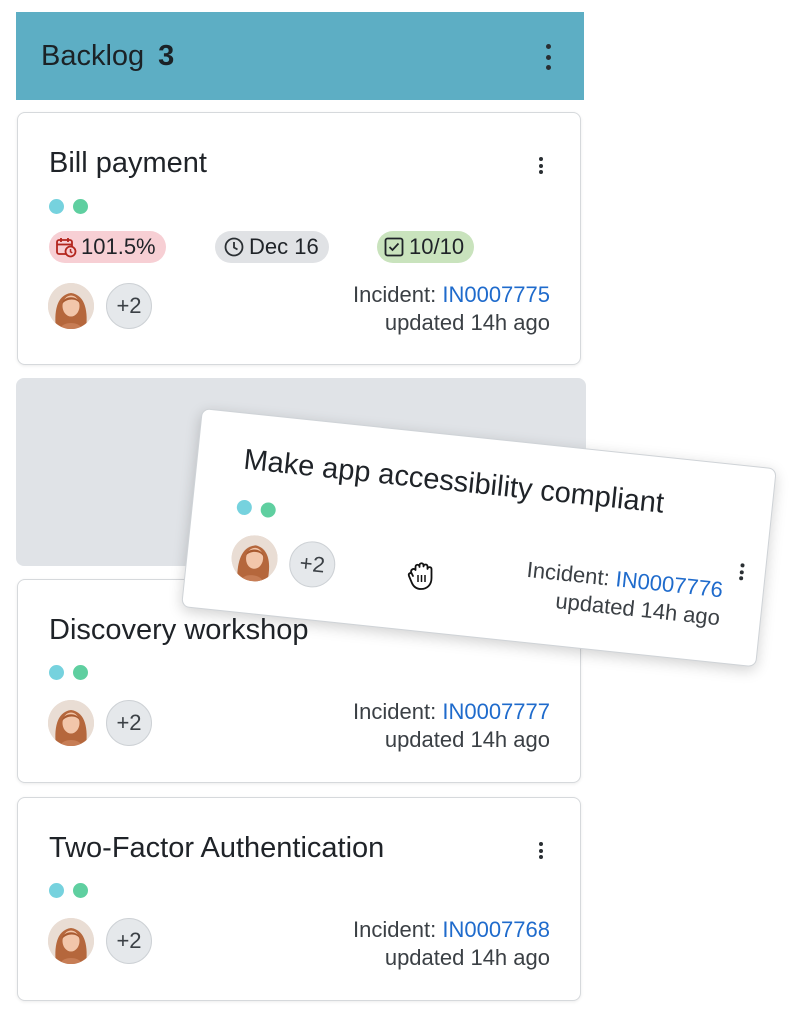  Describe the element at coordinates (496, 929) in the screenshot. I see `incident-link: IN0007768` at that location.